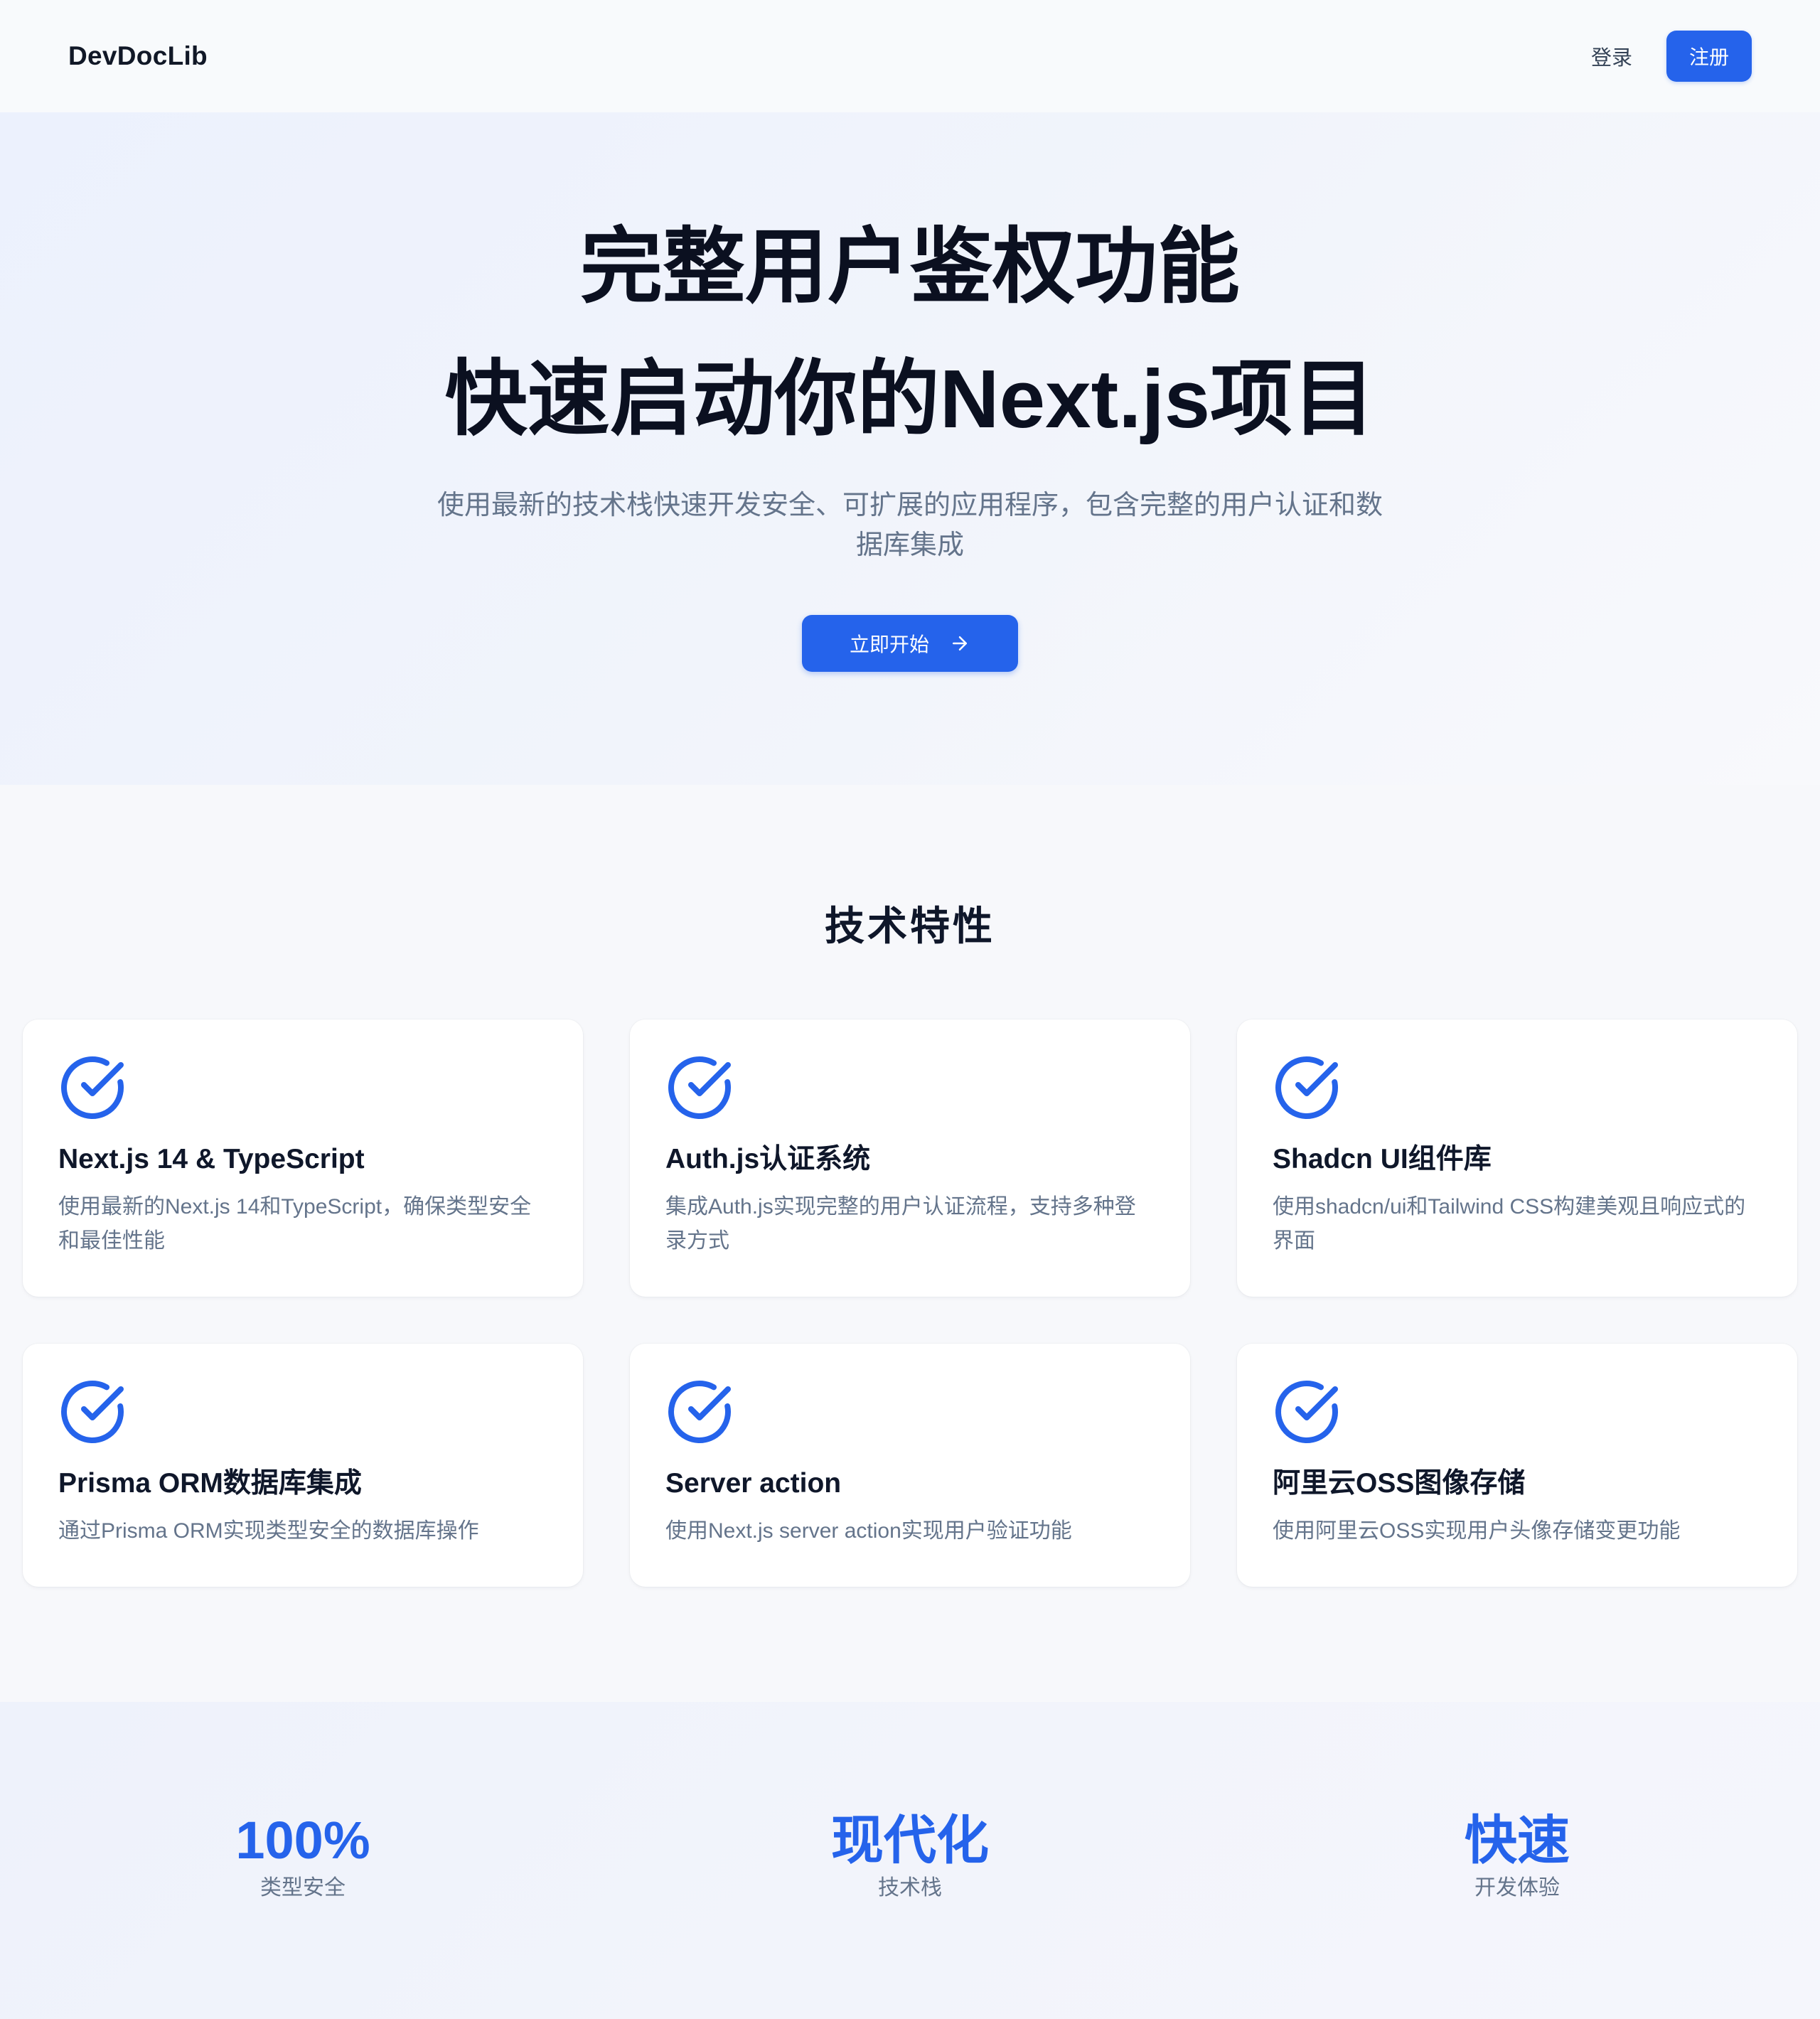  I want to click on stat-value: 100%, so click(302, 1841).